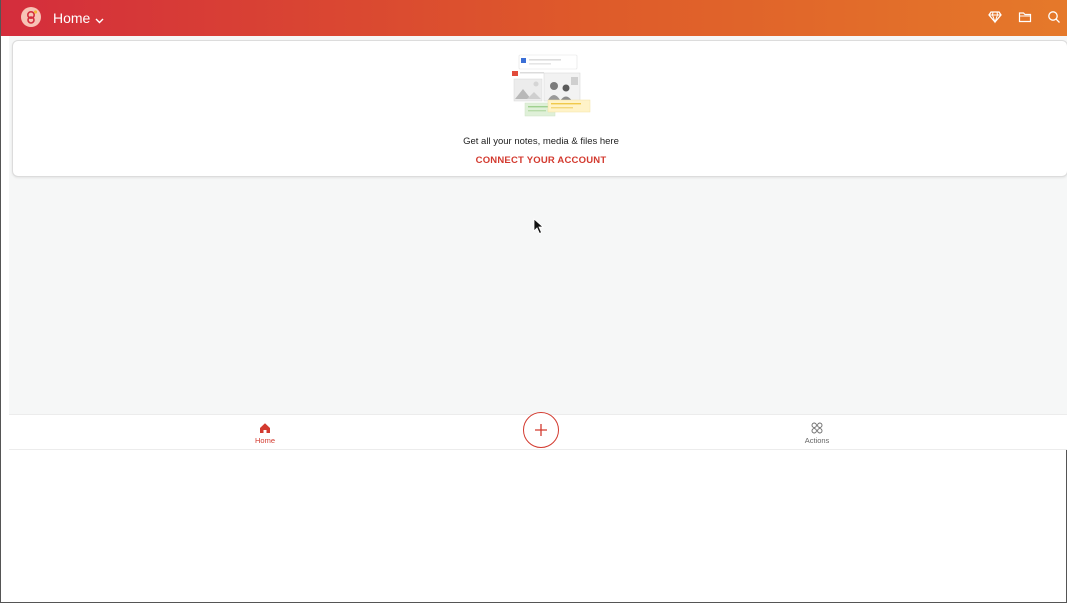 The width and height of the screenshot is (1067, 603). Describe the element at coordinates (817, 427) in the screenshot. I see `grid-icon` at that location.